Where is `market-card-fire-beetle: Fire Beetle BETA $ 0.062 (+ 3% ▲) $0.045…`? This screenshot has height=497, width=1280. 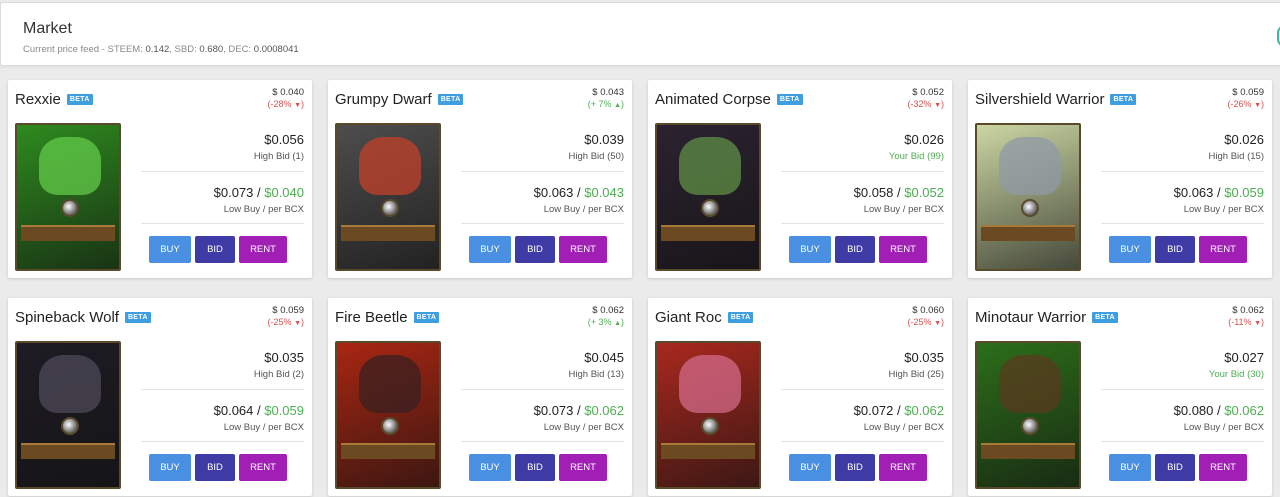 market-card-fire-beetle: Fire Beetle BETA $ 0.062 (+ 3% ▲) $0.045… is located at coordinates (480, 397).